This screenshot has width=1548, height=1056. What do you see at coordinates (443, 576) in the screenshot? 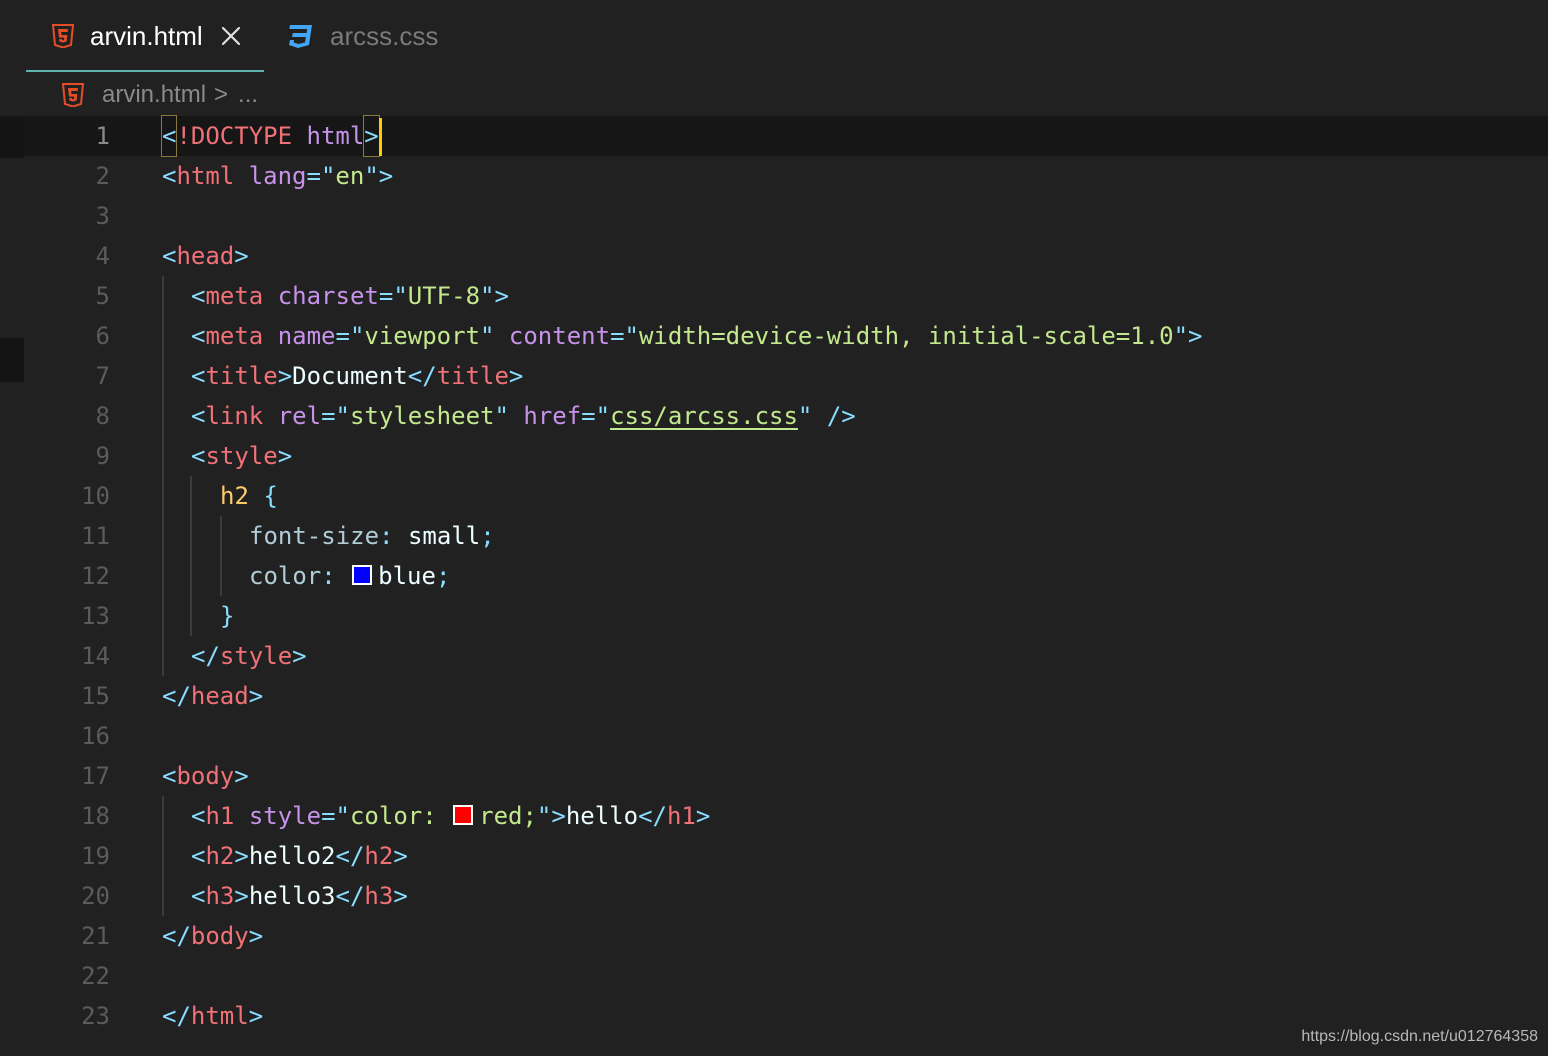
I see `css-semicolon: ;` at bounding box center [443, 576].